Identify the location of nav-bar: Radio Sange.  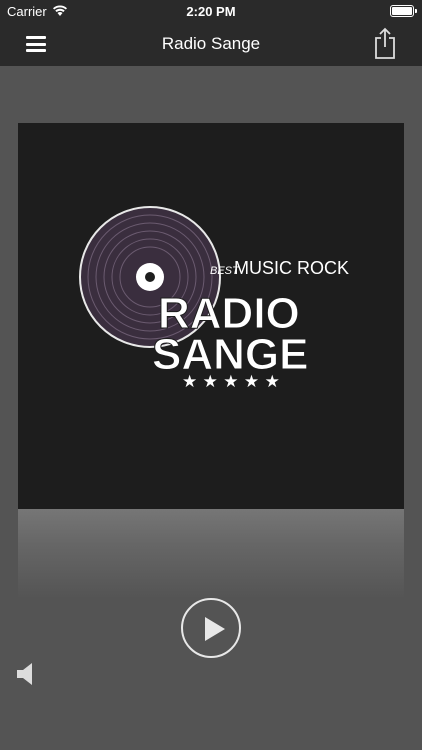
(211, 44).